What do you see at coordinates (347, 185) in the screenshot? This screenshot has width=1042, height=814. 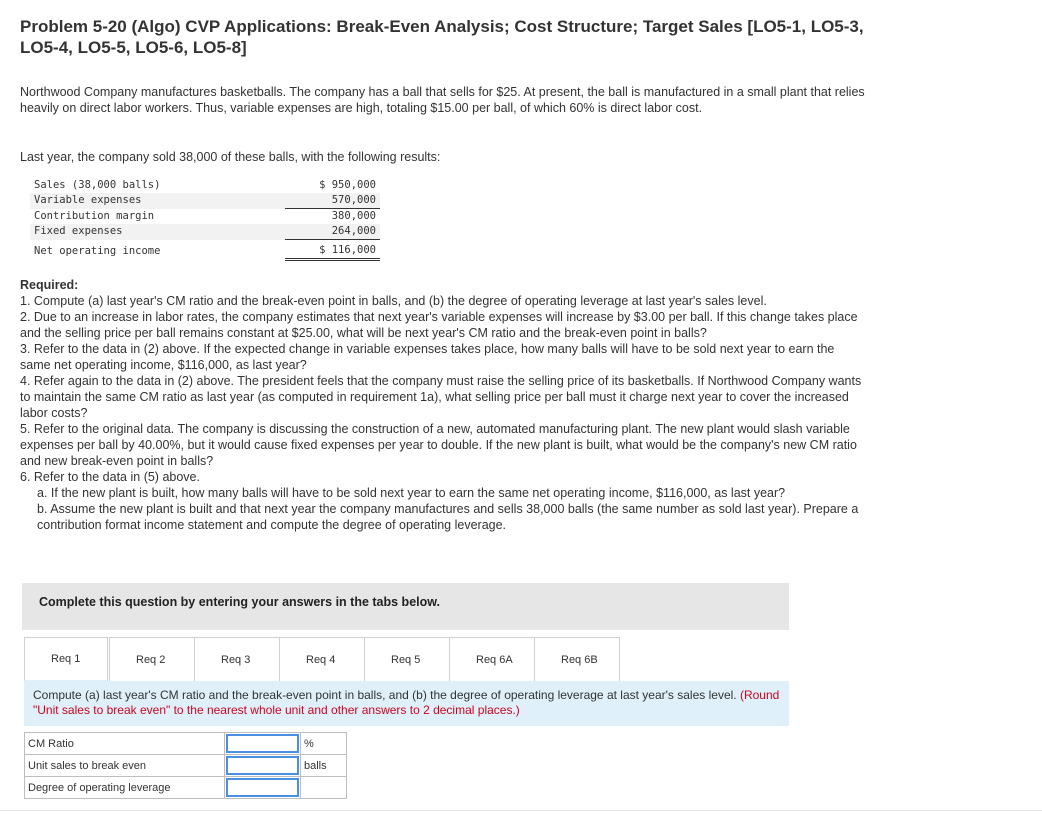 I see `statement-amount: $ 950,000` at bounding box center [347, 185].